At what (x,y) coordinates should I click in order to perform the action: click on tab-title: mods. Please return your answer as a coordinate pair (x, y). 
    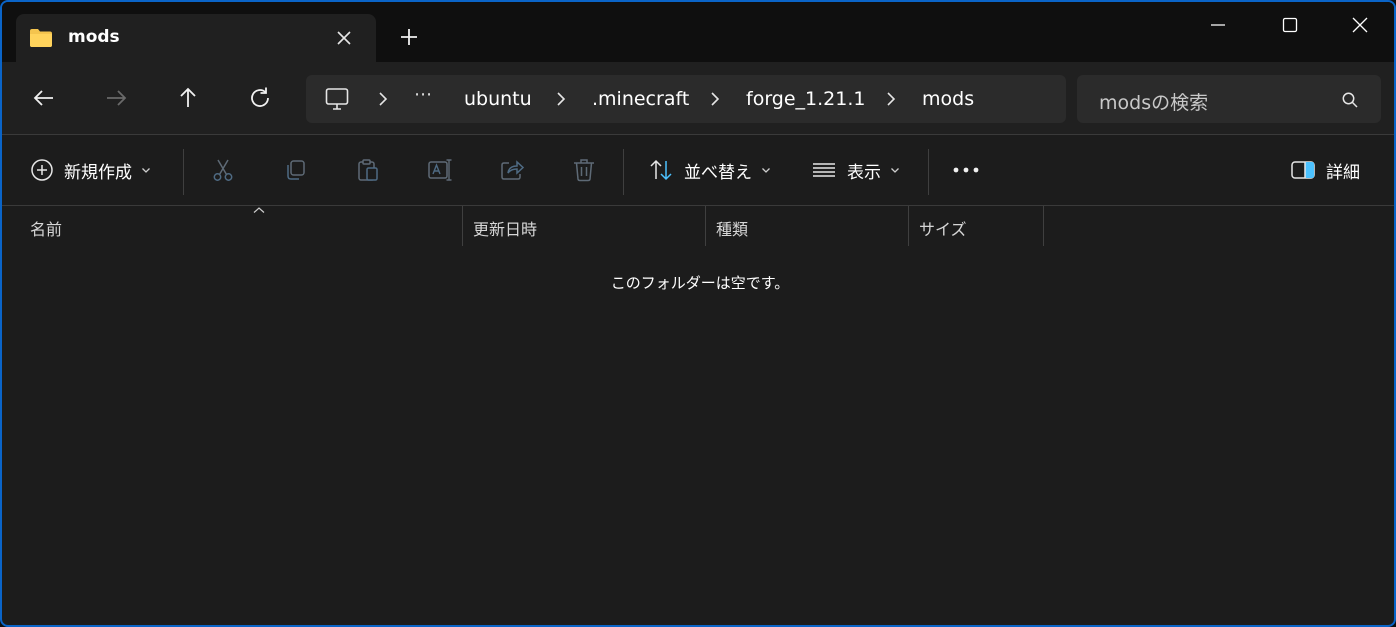
    Looking at the image, I should click on (94, 37).